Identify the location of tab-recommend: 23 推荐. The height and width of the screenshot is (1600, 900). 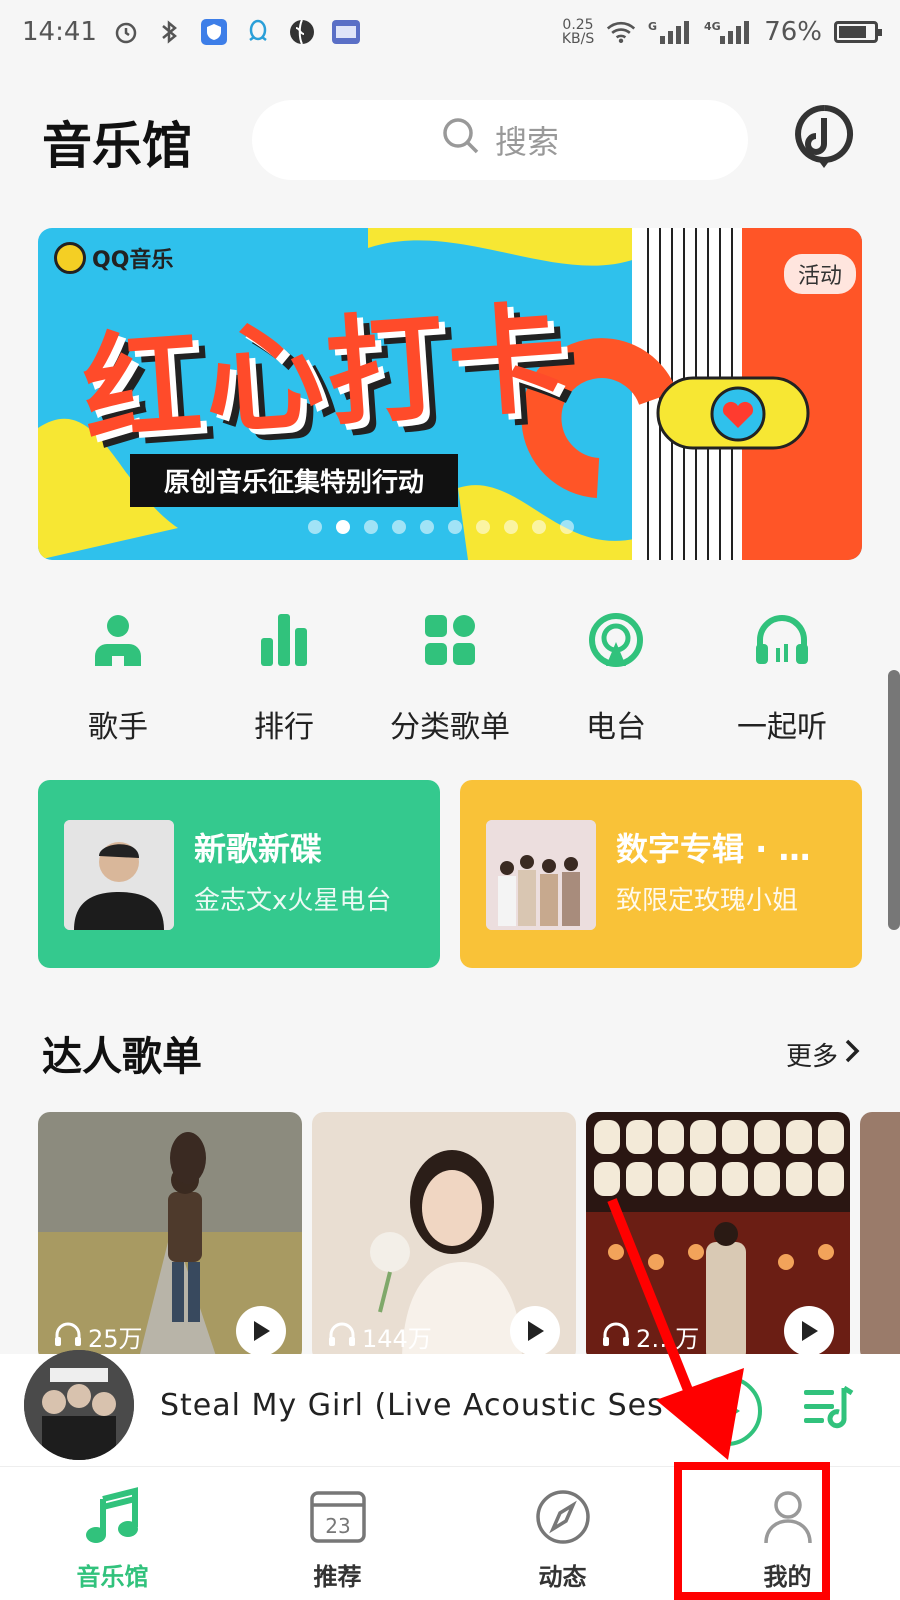
(337, 1533).